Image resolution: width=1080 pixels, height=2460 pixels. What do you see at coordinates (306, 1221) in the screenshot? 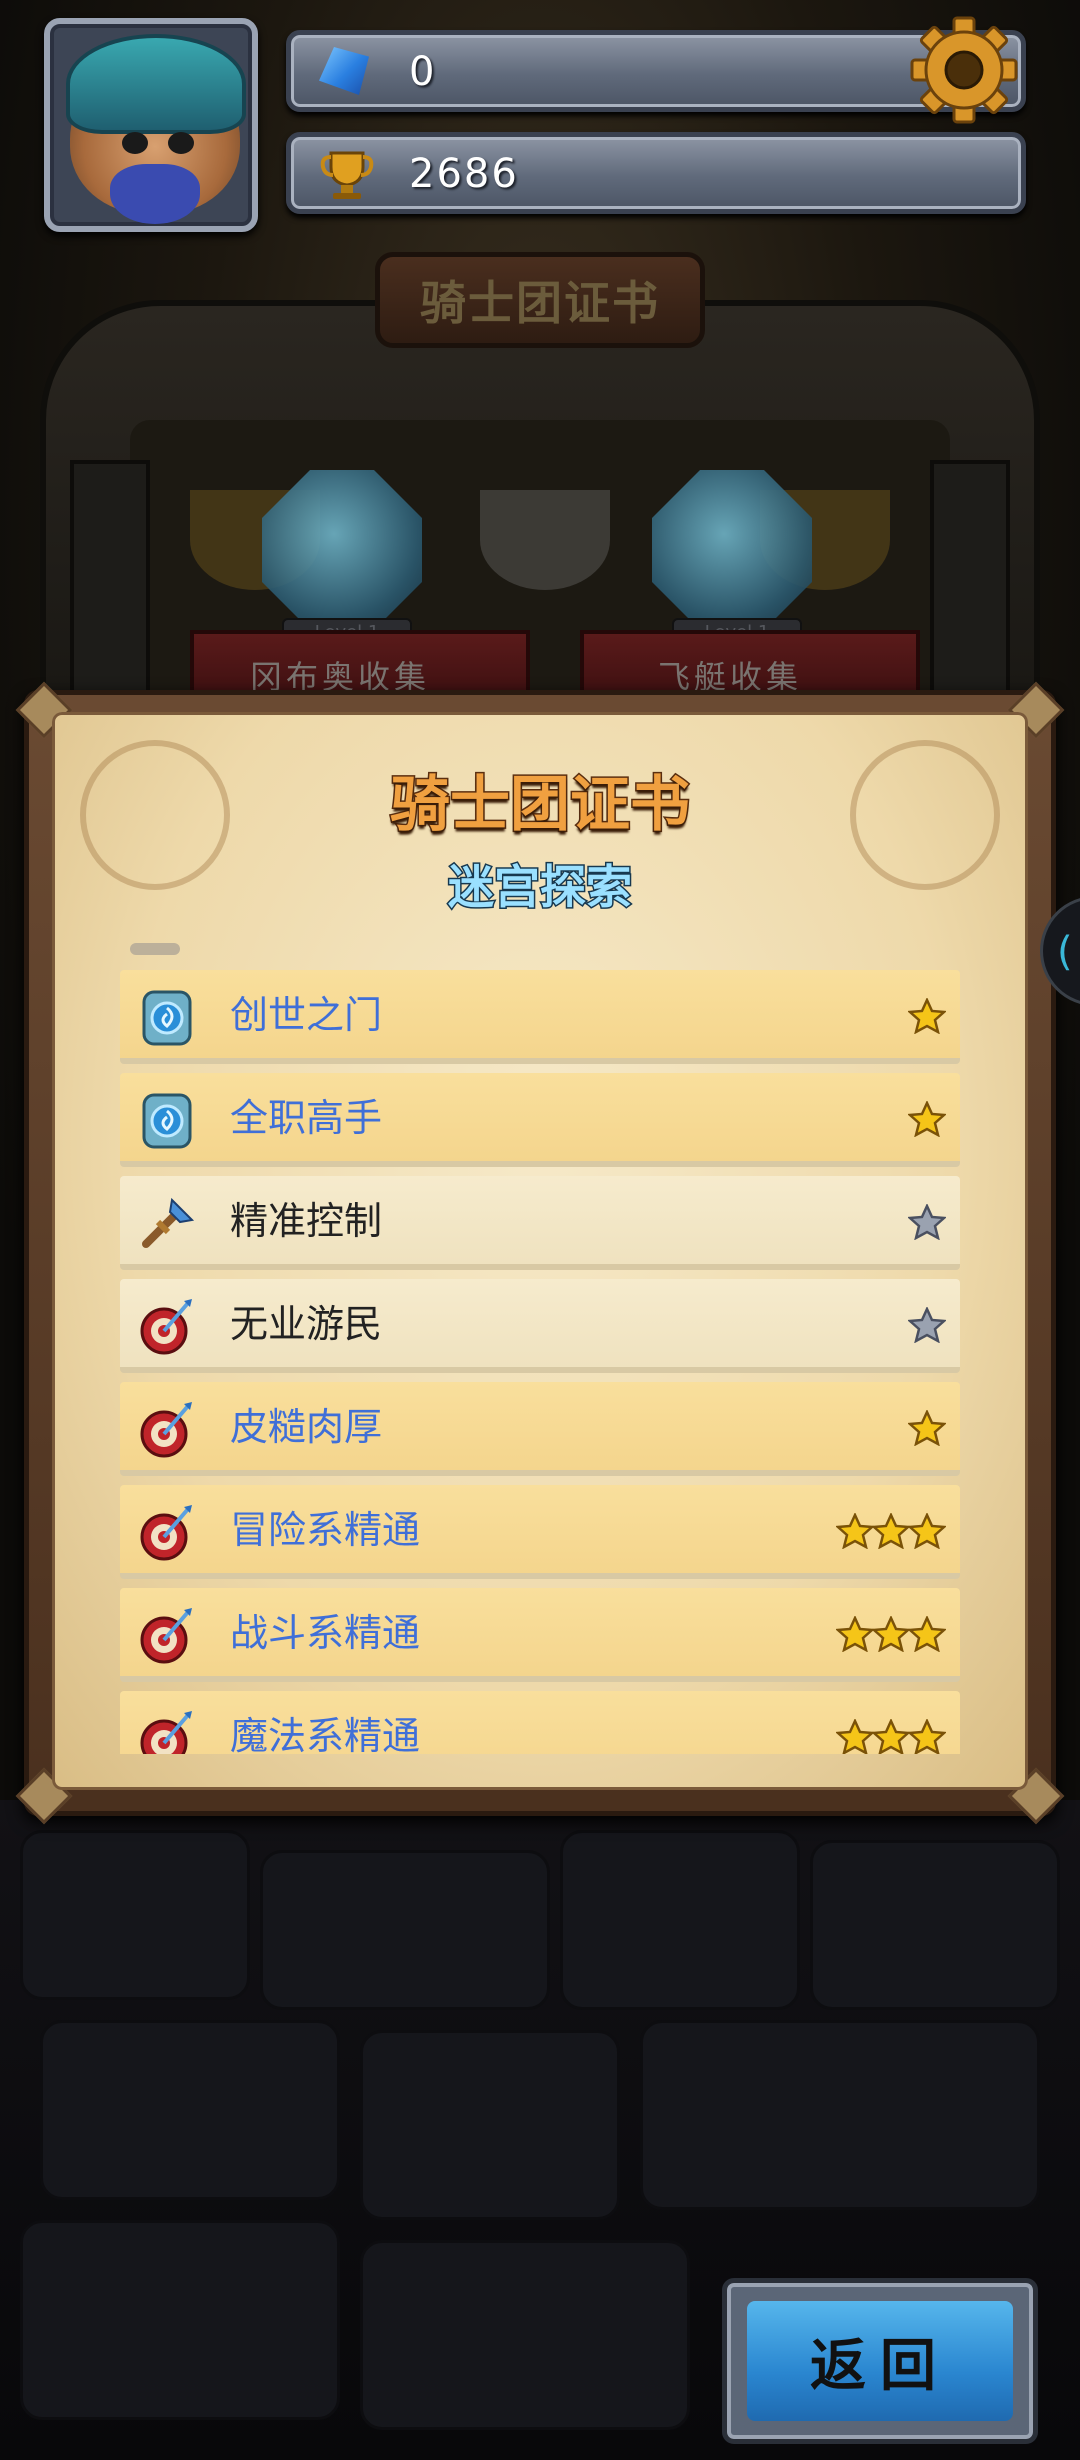
I see `achievement-label: 精准控制` at bounding box center [306, 1221].